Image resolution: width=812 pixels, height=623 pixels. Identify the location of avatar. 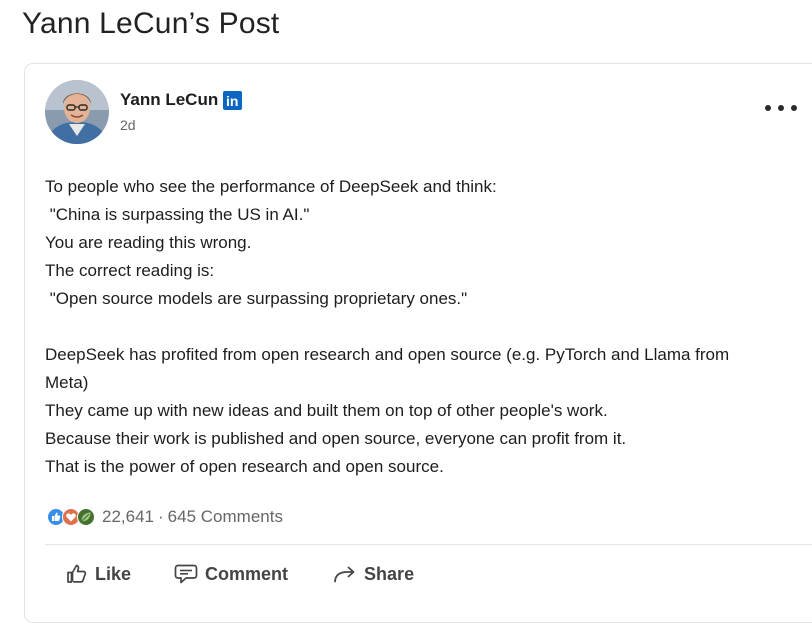
(77, 112).